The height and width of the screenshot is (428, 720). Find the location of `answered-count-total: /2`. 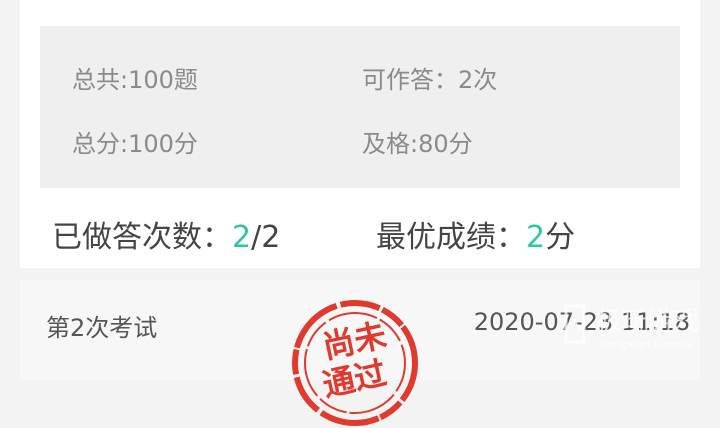

answered-count-total: /2 is located at coordinates (266, 237).